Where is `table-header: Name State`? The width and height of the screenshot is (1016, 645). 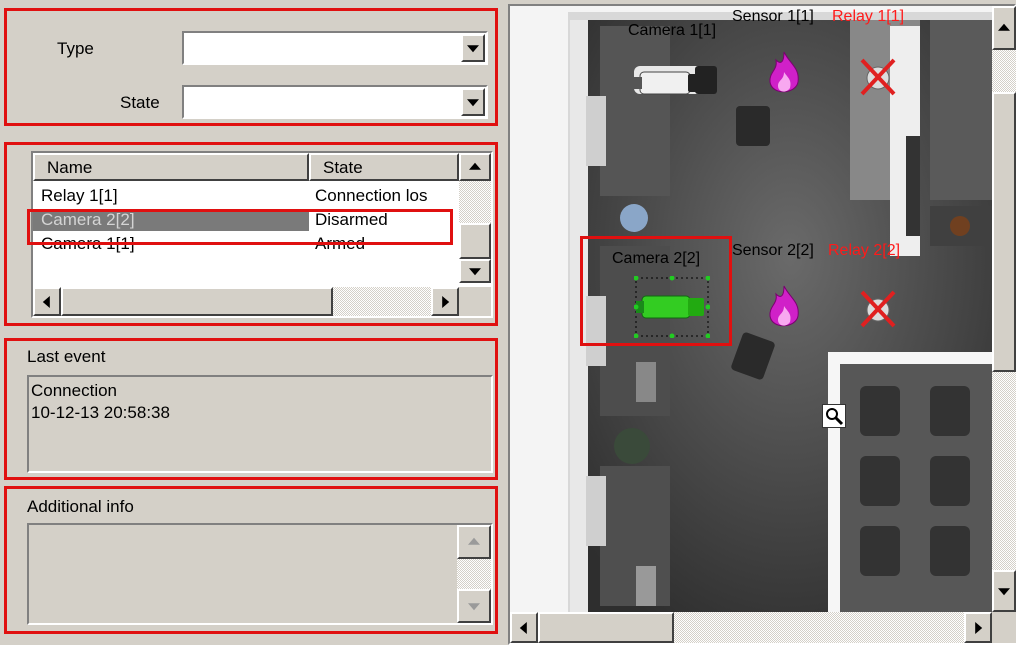 table-header: Name State is located at coordinates (246, 167).